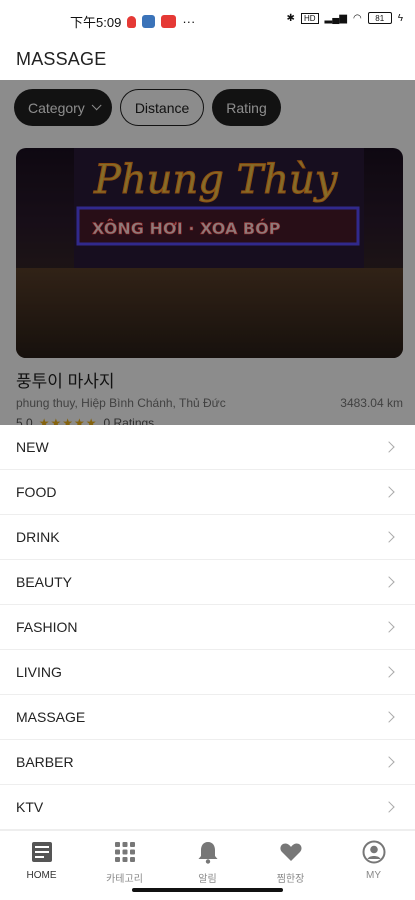 This screenshot has height=900, width=415. Describe the element at coordinates (41, 852) in the screenshot. I see `home-icon` at that location.